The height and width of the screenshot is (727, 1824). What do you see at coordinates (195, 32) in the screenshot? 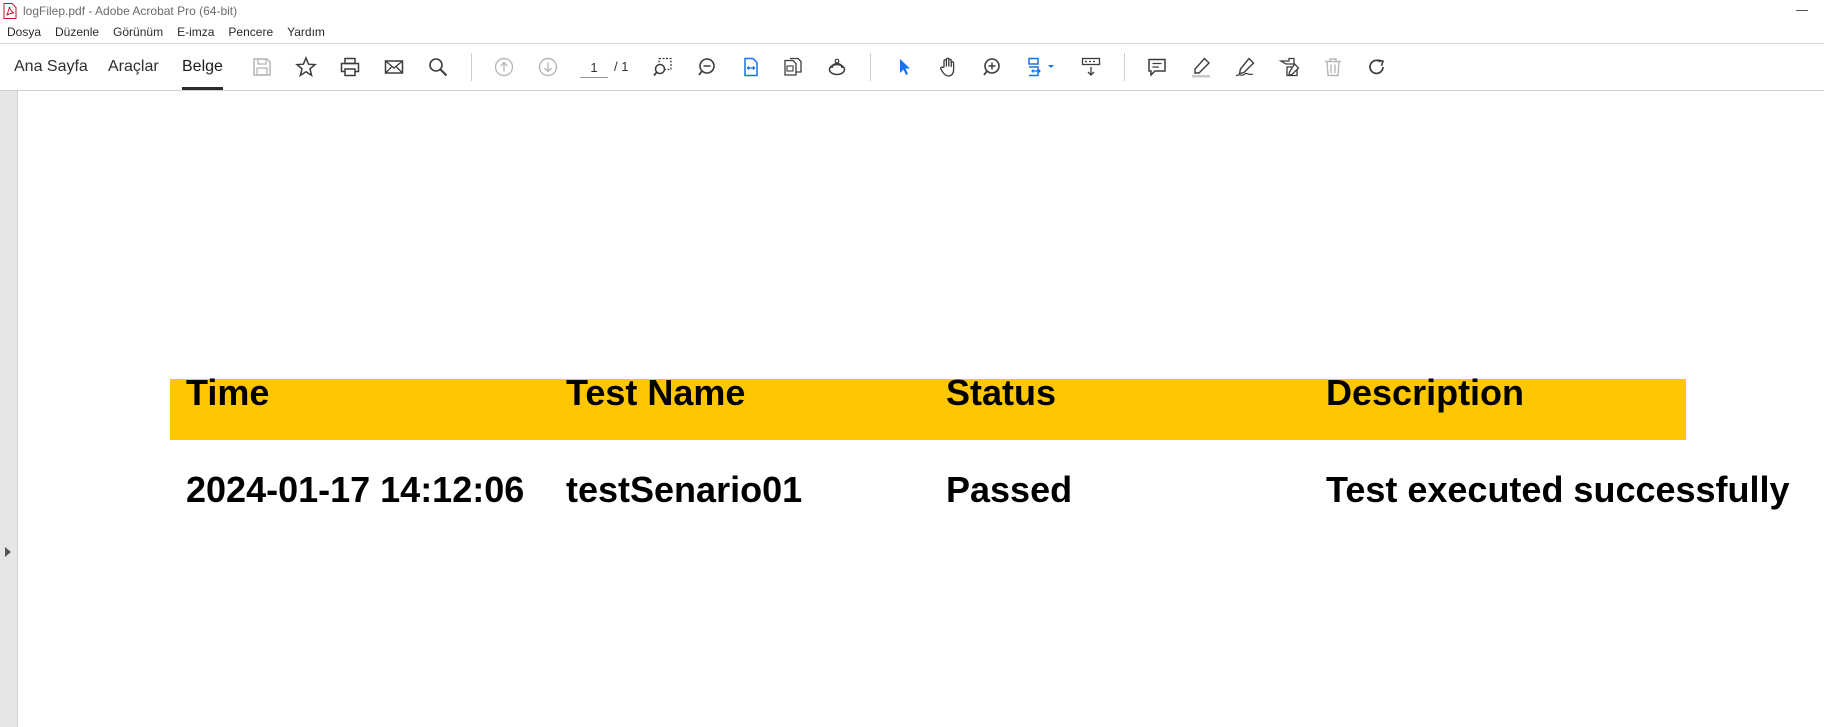
I see `menu-esign: E-imza` at bounding box center [195, 32].